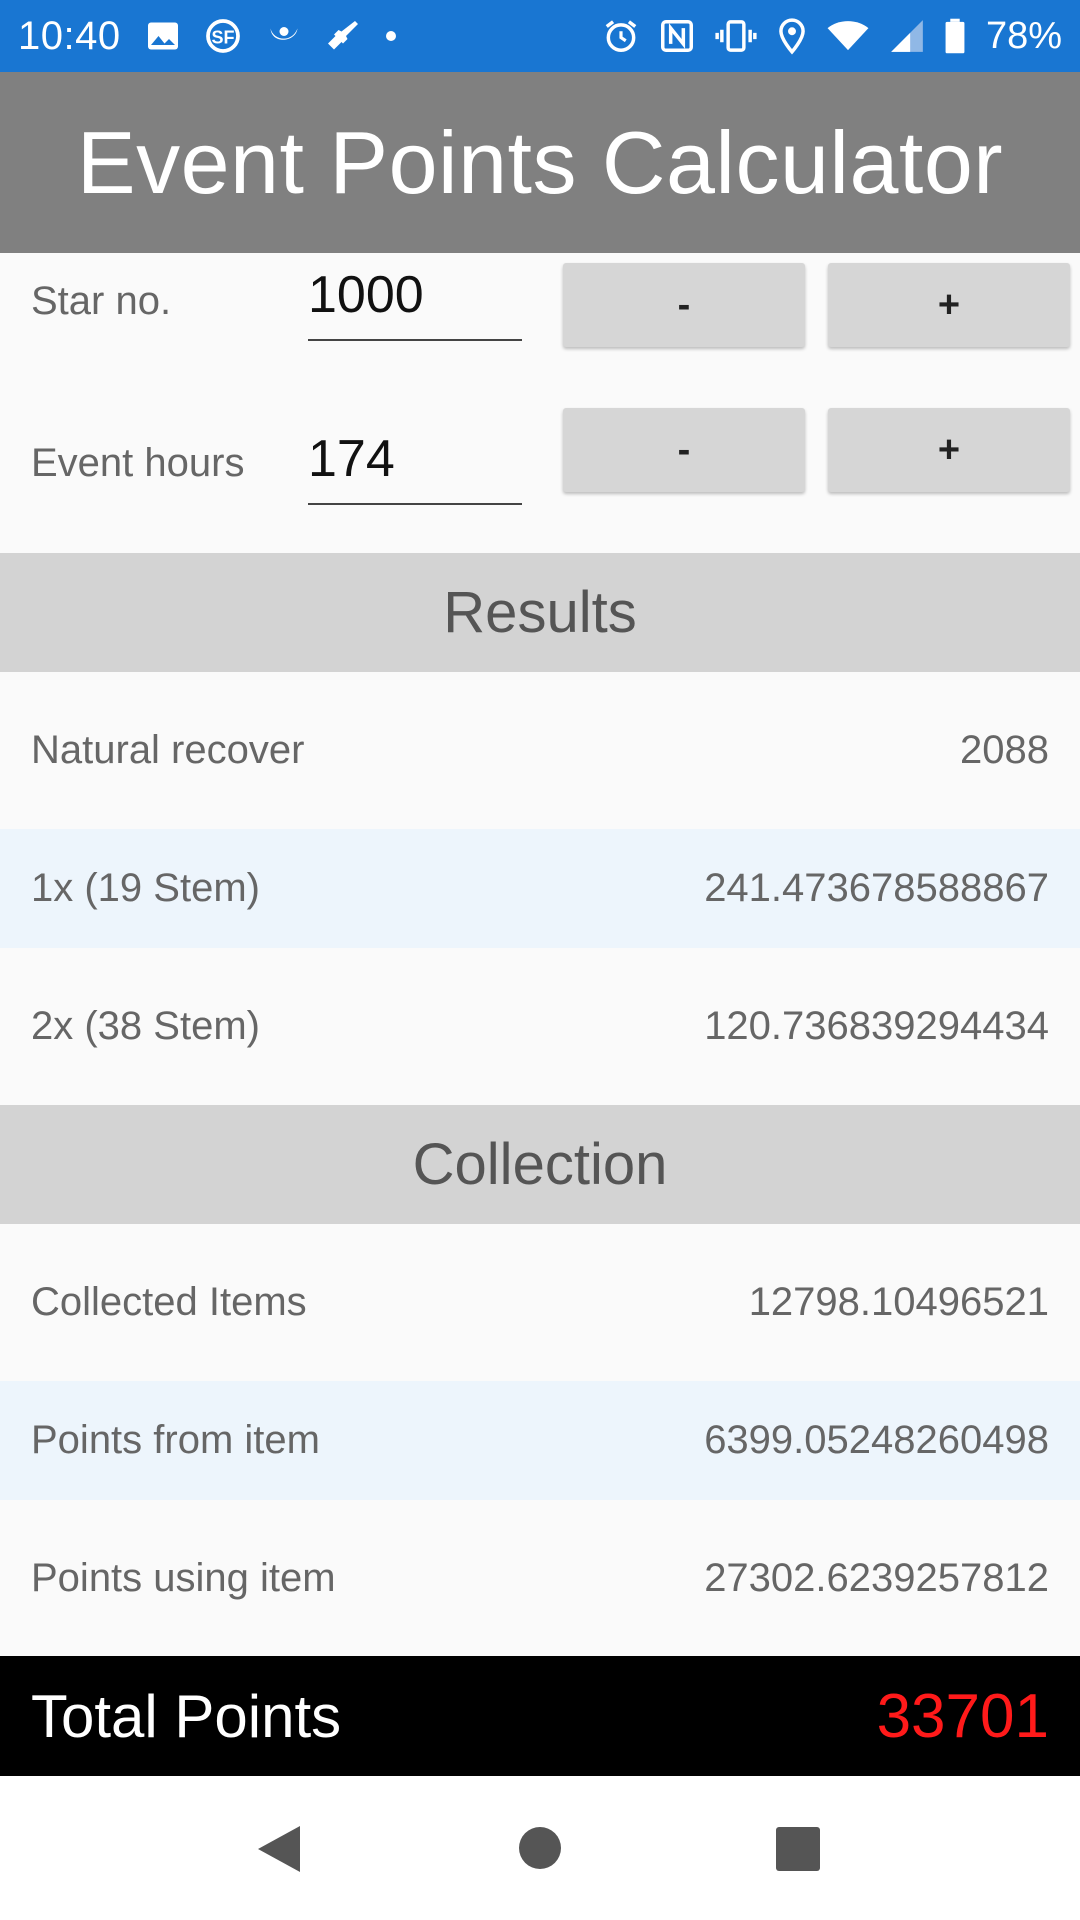 This screenshot has height=1920, width=1080. I want to click on app-bar: Event Points Calculator, so click(540, 162).